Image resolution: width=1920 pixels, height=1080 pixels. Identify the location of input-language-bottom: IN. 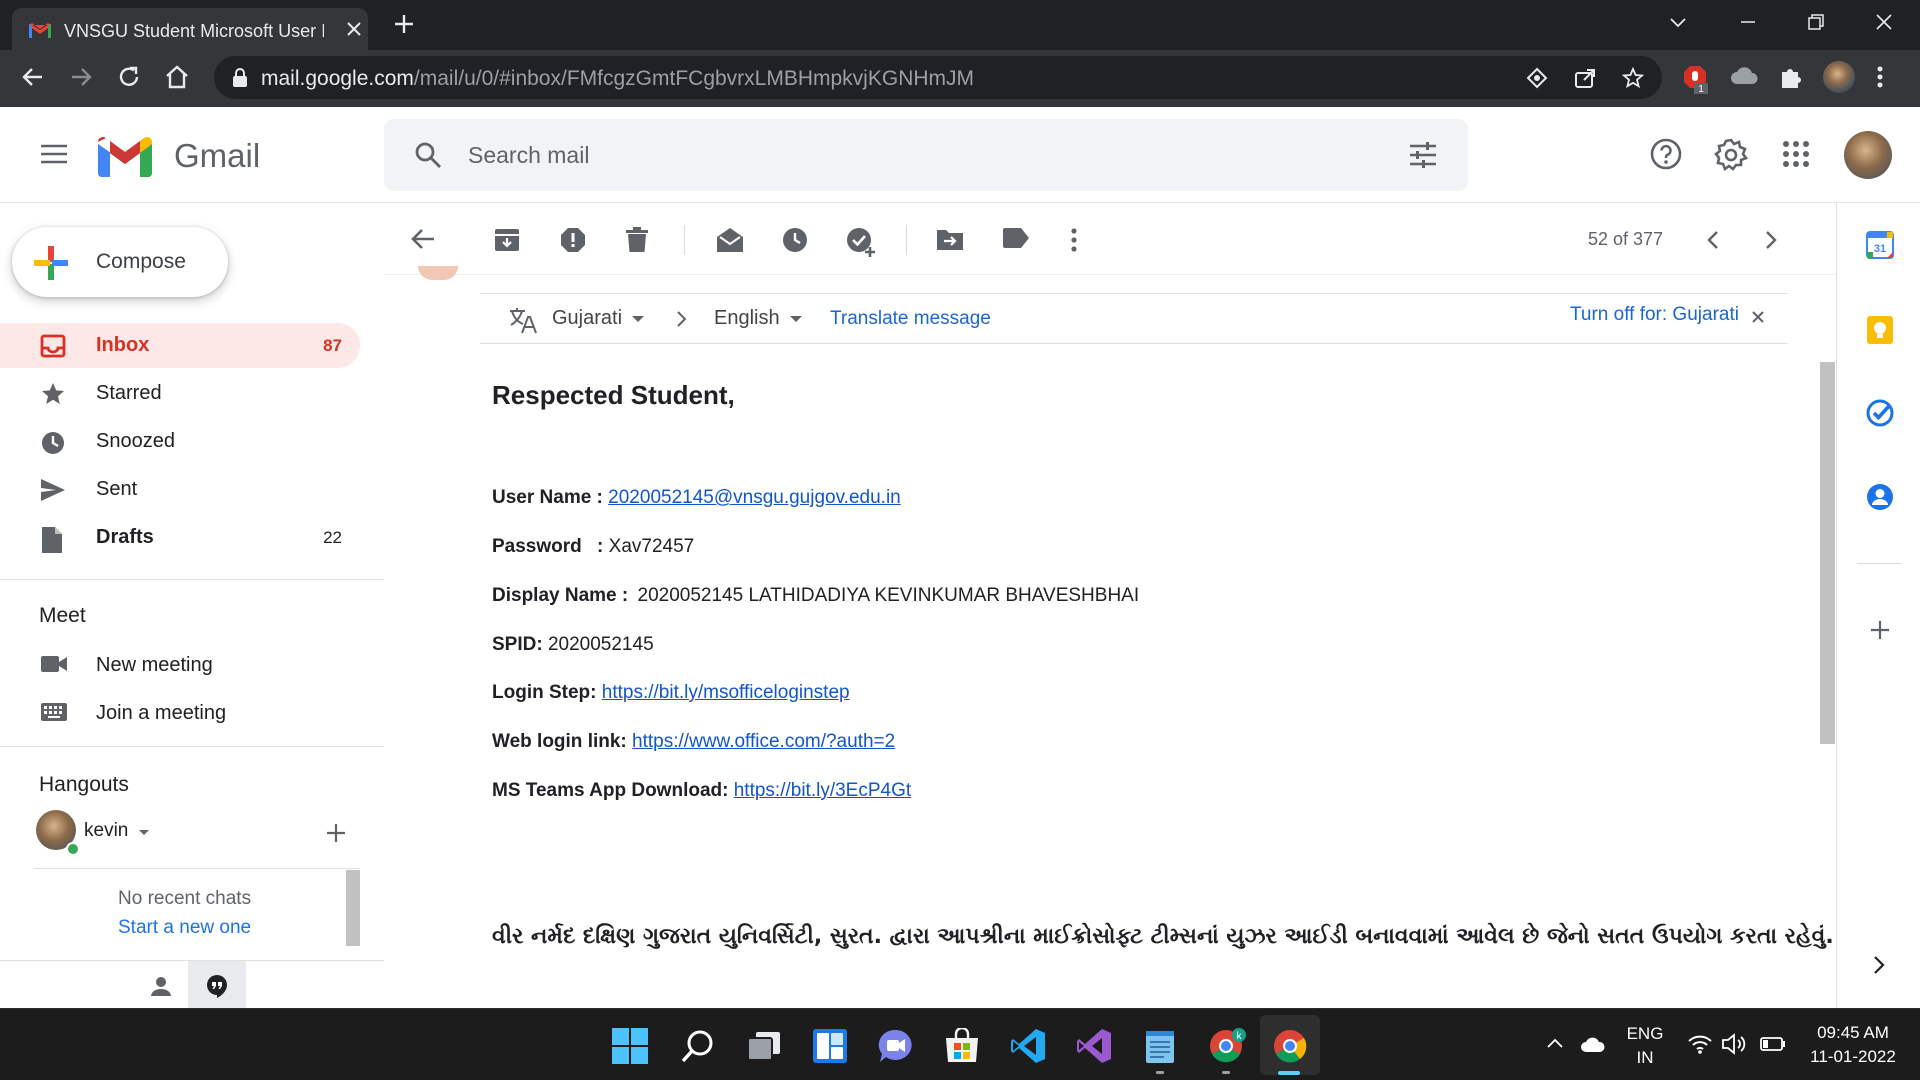
(1645, 1058).